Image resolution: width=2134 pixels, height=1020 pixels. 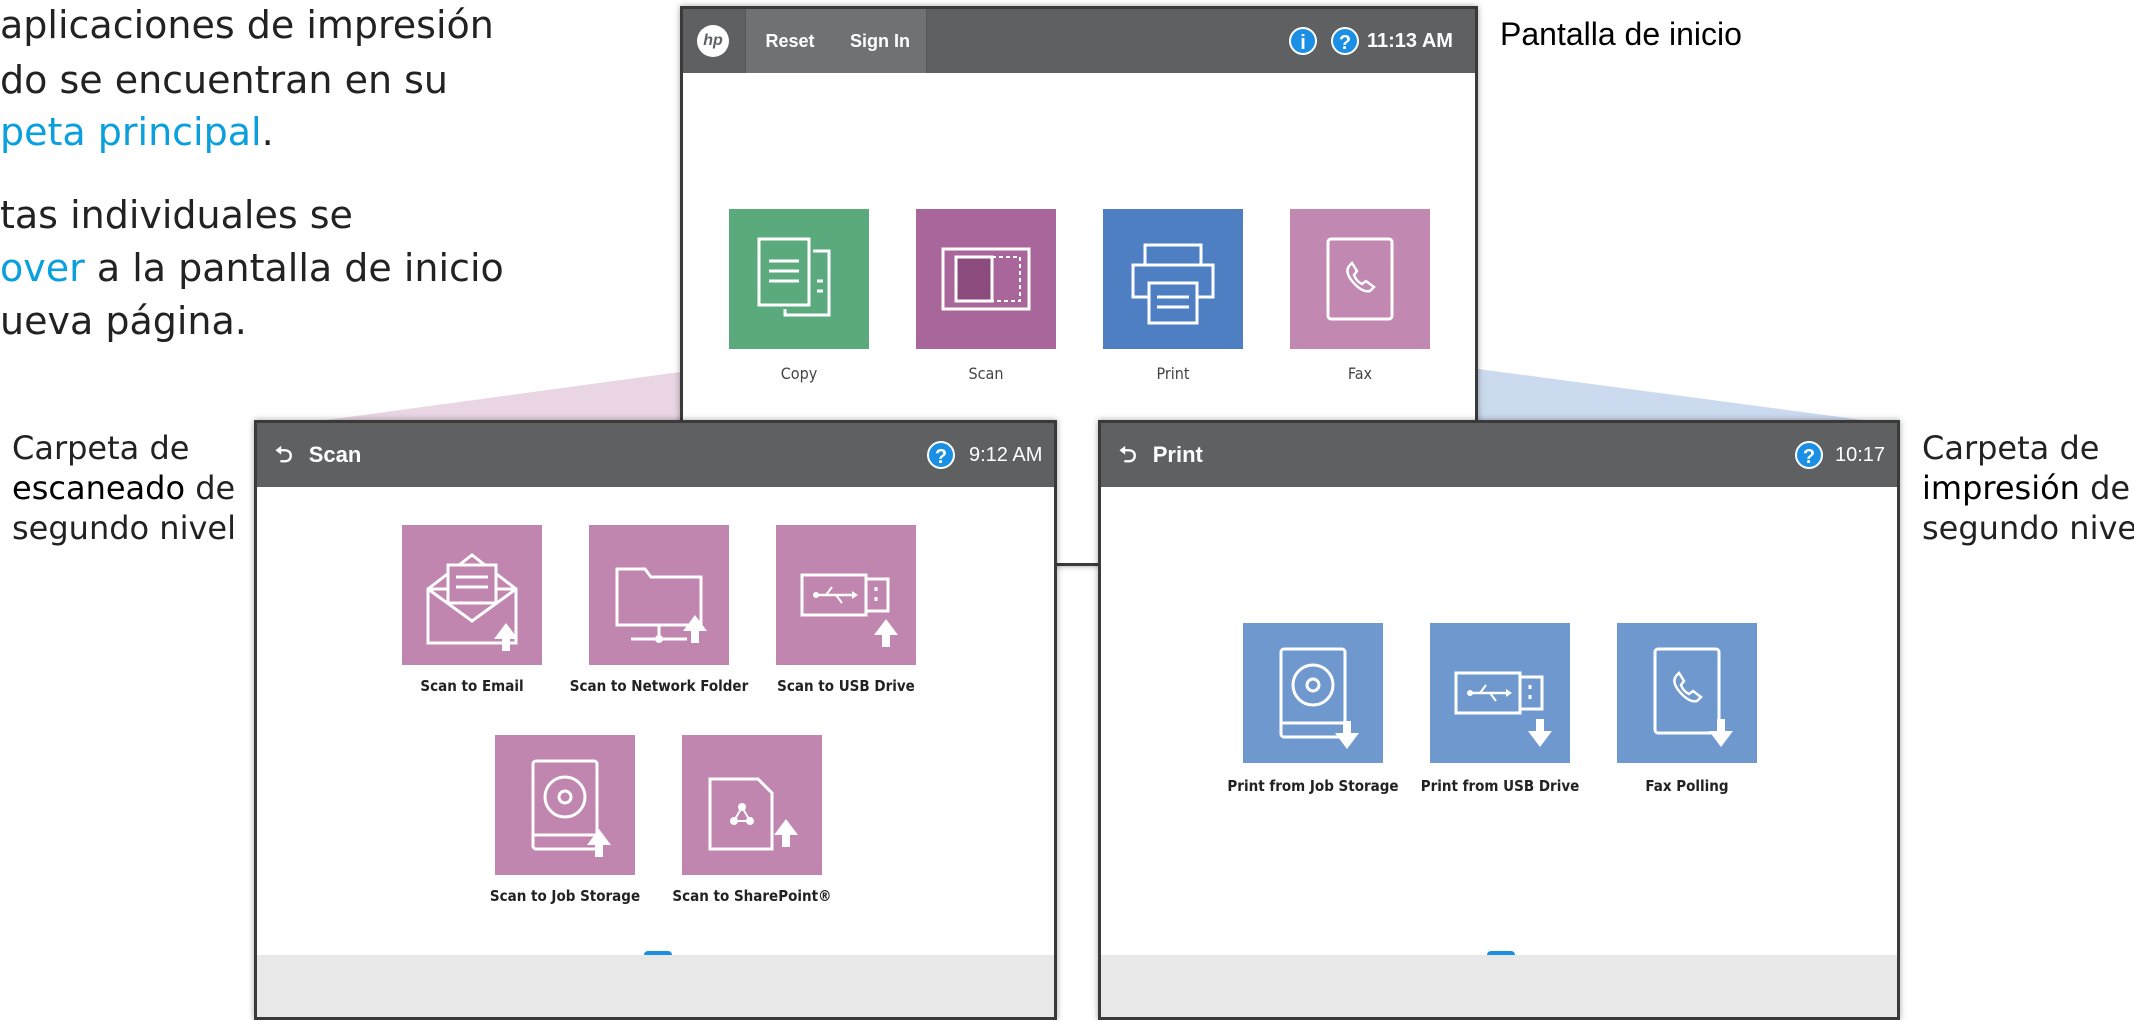 I want to click on sharepoint-upload-icon, so click(x=752, y=805).